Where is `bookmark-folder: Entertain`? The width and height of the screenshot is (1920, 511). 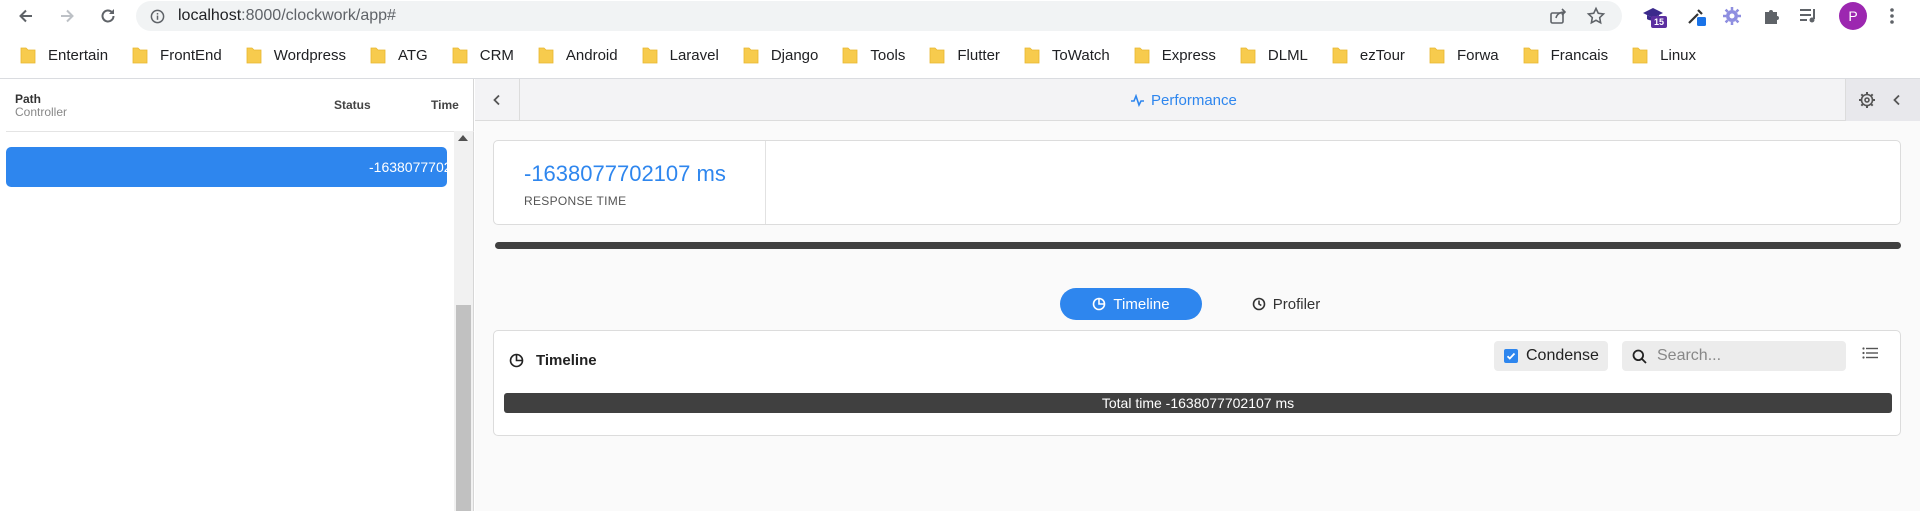 bookmark-folder: Entertain is located at coordinates (64, 55).